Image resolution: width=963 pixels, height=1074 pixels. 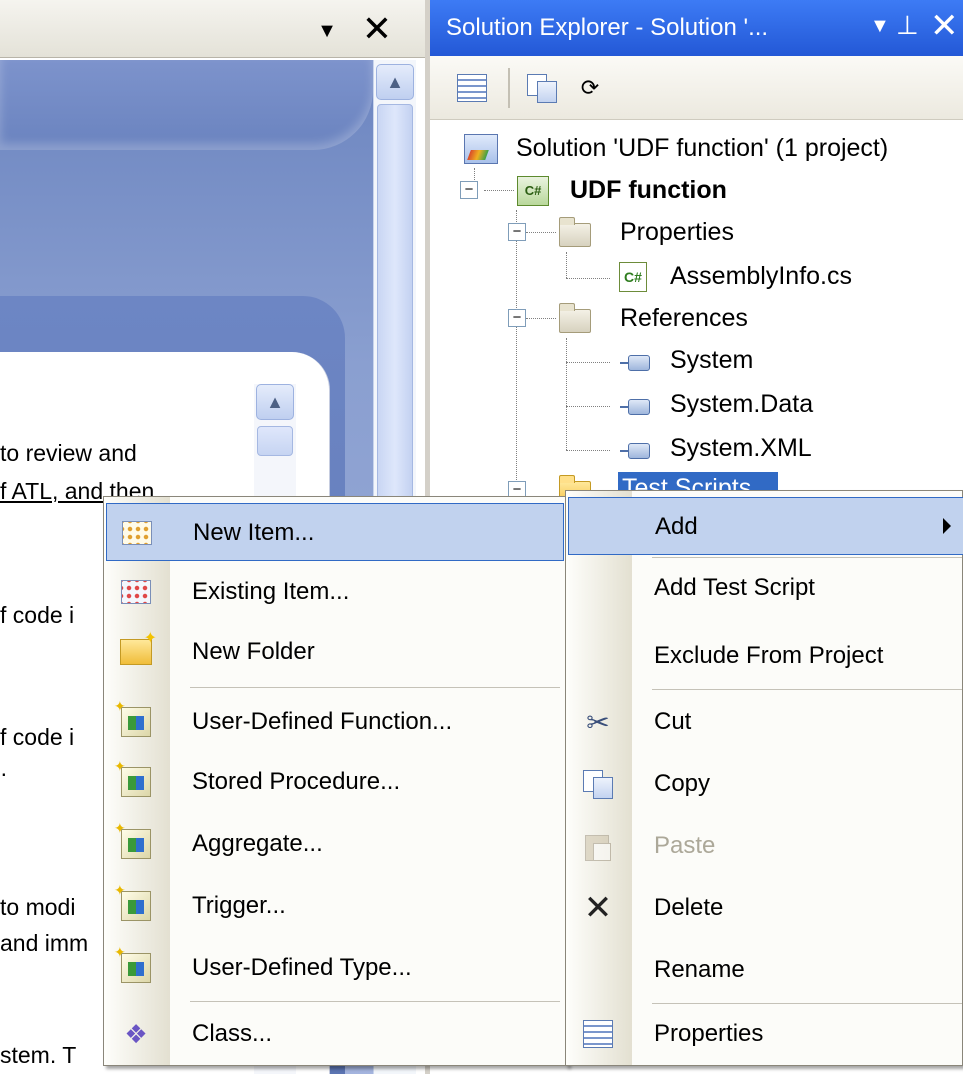 I want to click on menu-item-label: Properties, so click(x=709, y=1033).